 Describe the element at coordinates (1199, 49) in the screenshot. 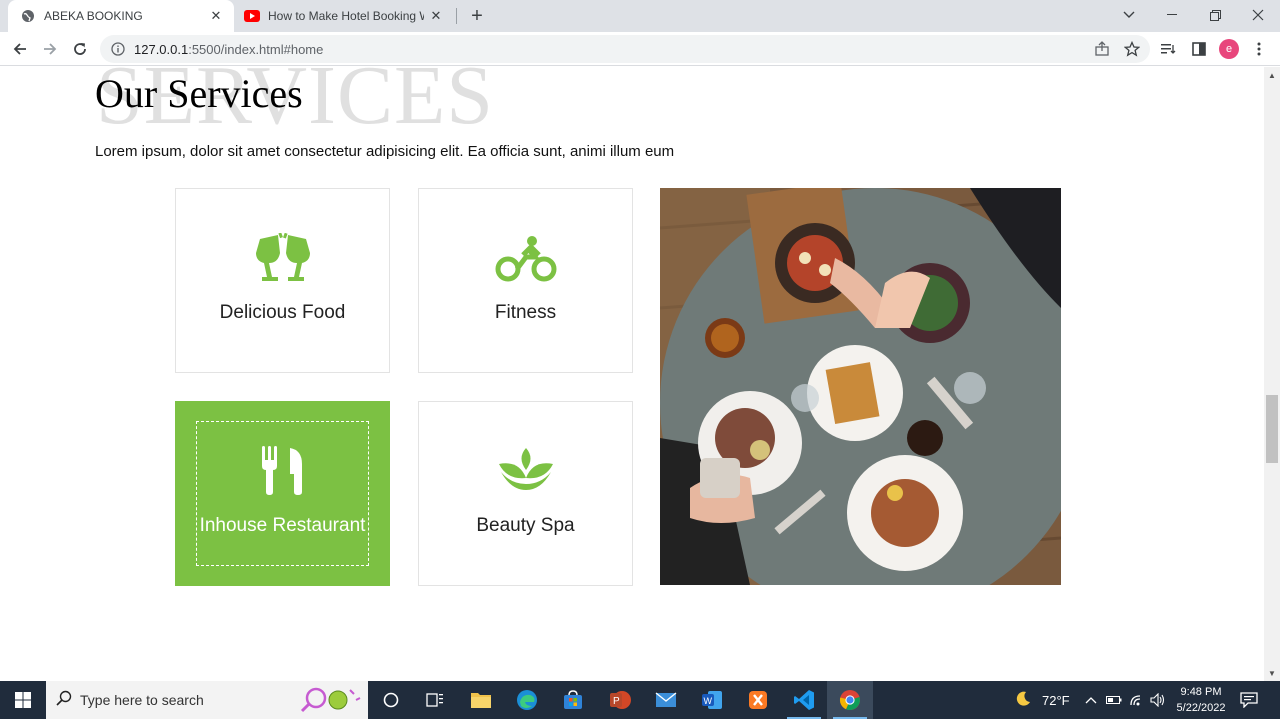

I see `side-panel-icon` at that location.